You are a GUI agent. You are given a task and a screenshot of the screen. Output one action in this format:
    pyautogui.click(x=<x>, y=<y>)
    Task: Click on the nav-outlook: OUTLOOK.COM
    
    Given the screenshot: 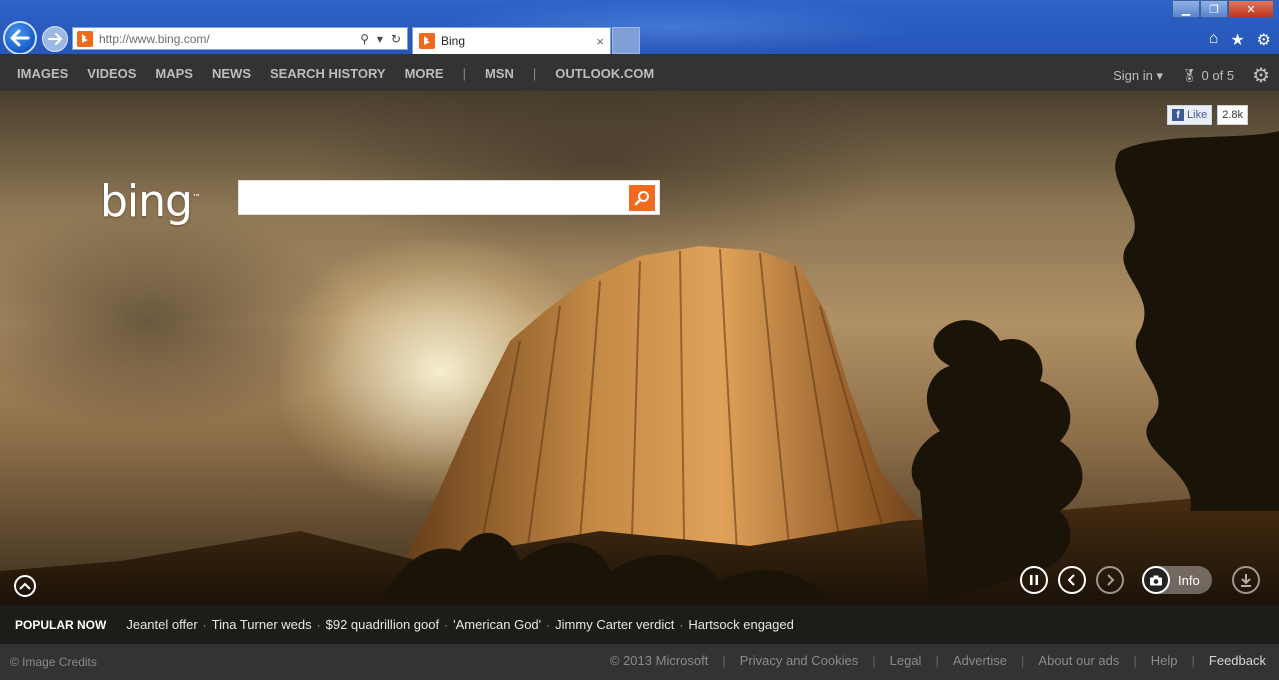 What is the action you would take?
    pyautogui.click(x=604, y=73)
    